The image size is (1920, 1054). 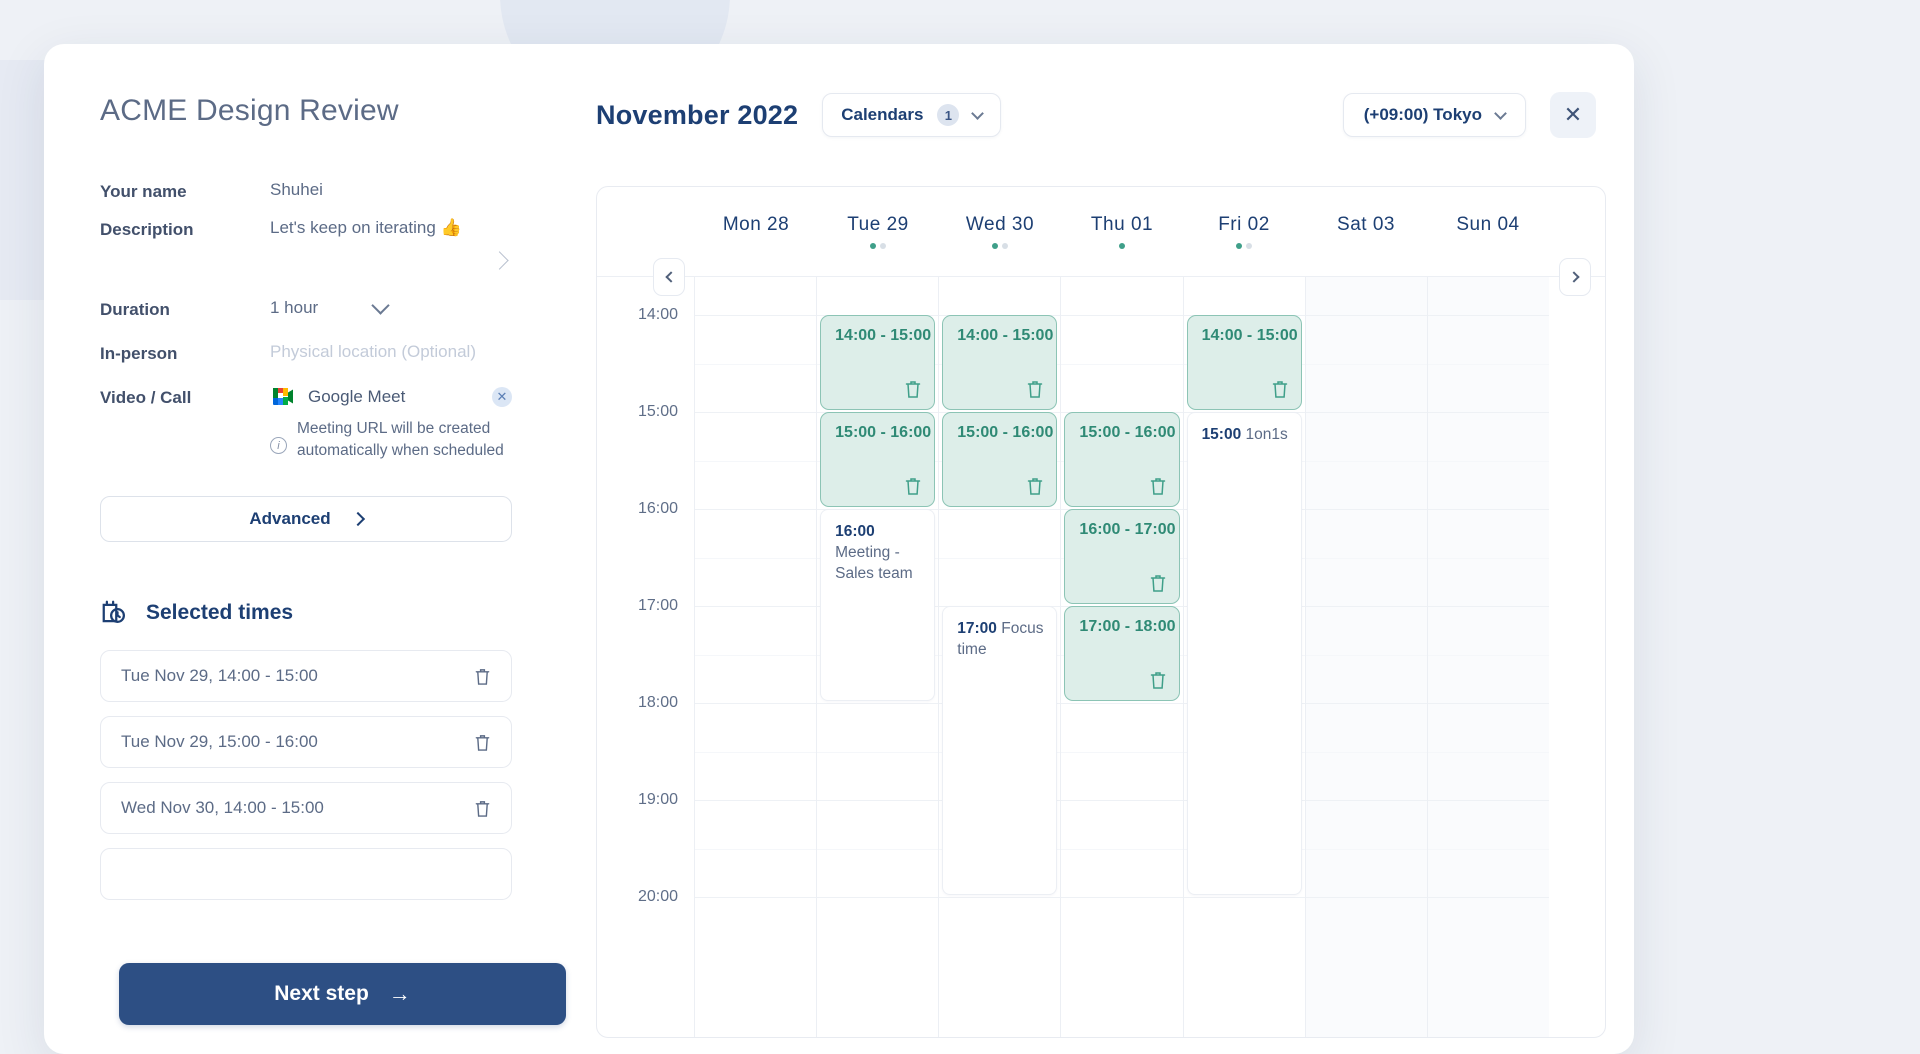 I want to click on next-step-label: Next step, so click(x=321, y=993).